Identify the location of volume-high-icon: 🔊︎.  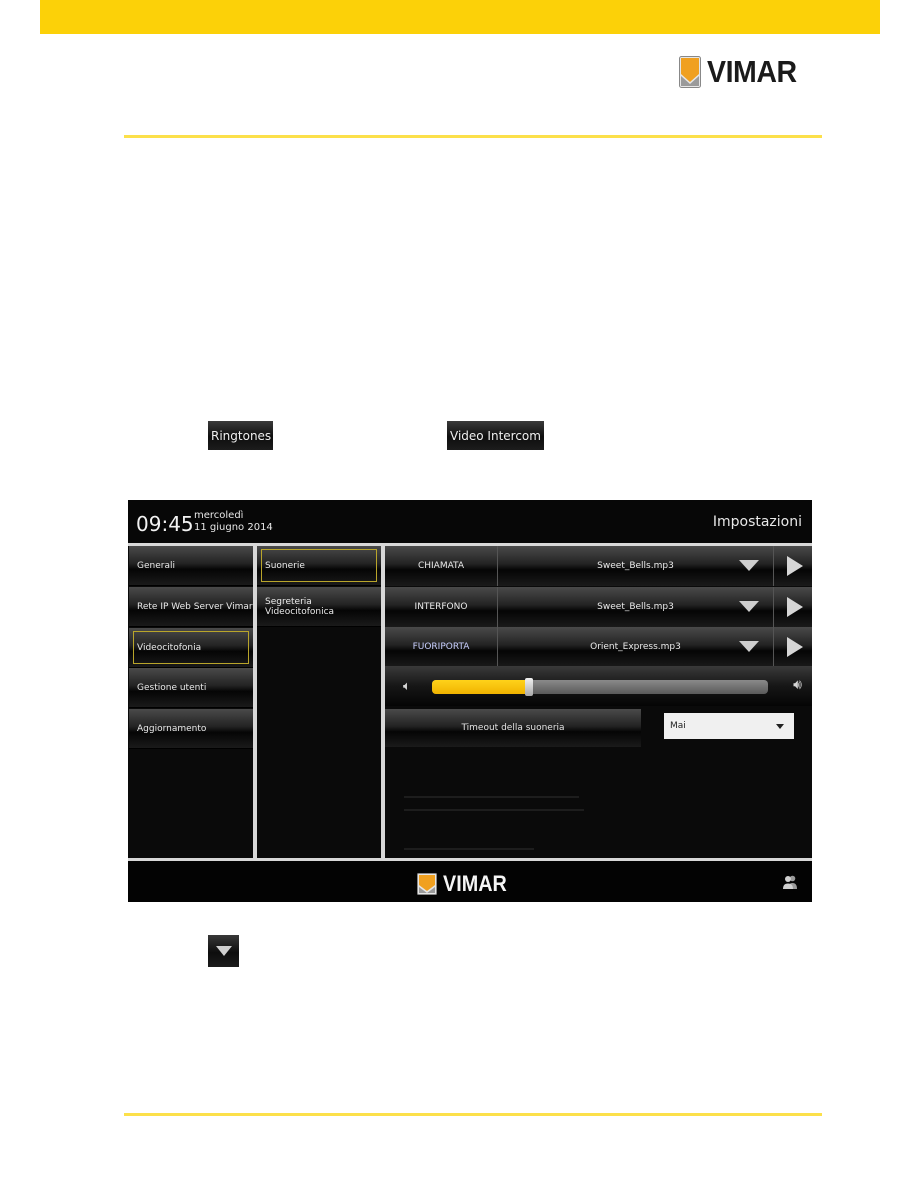
(797, 684).